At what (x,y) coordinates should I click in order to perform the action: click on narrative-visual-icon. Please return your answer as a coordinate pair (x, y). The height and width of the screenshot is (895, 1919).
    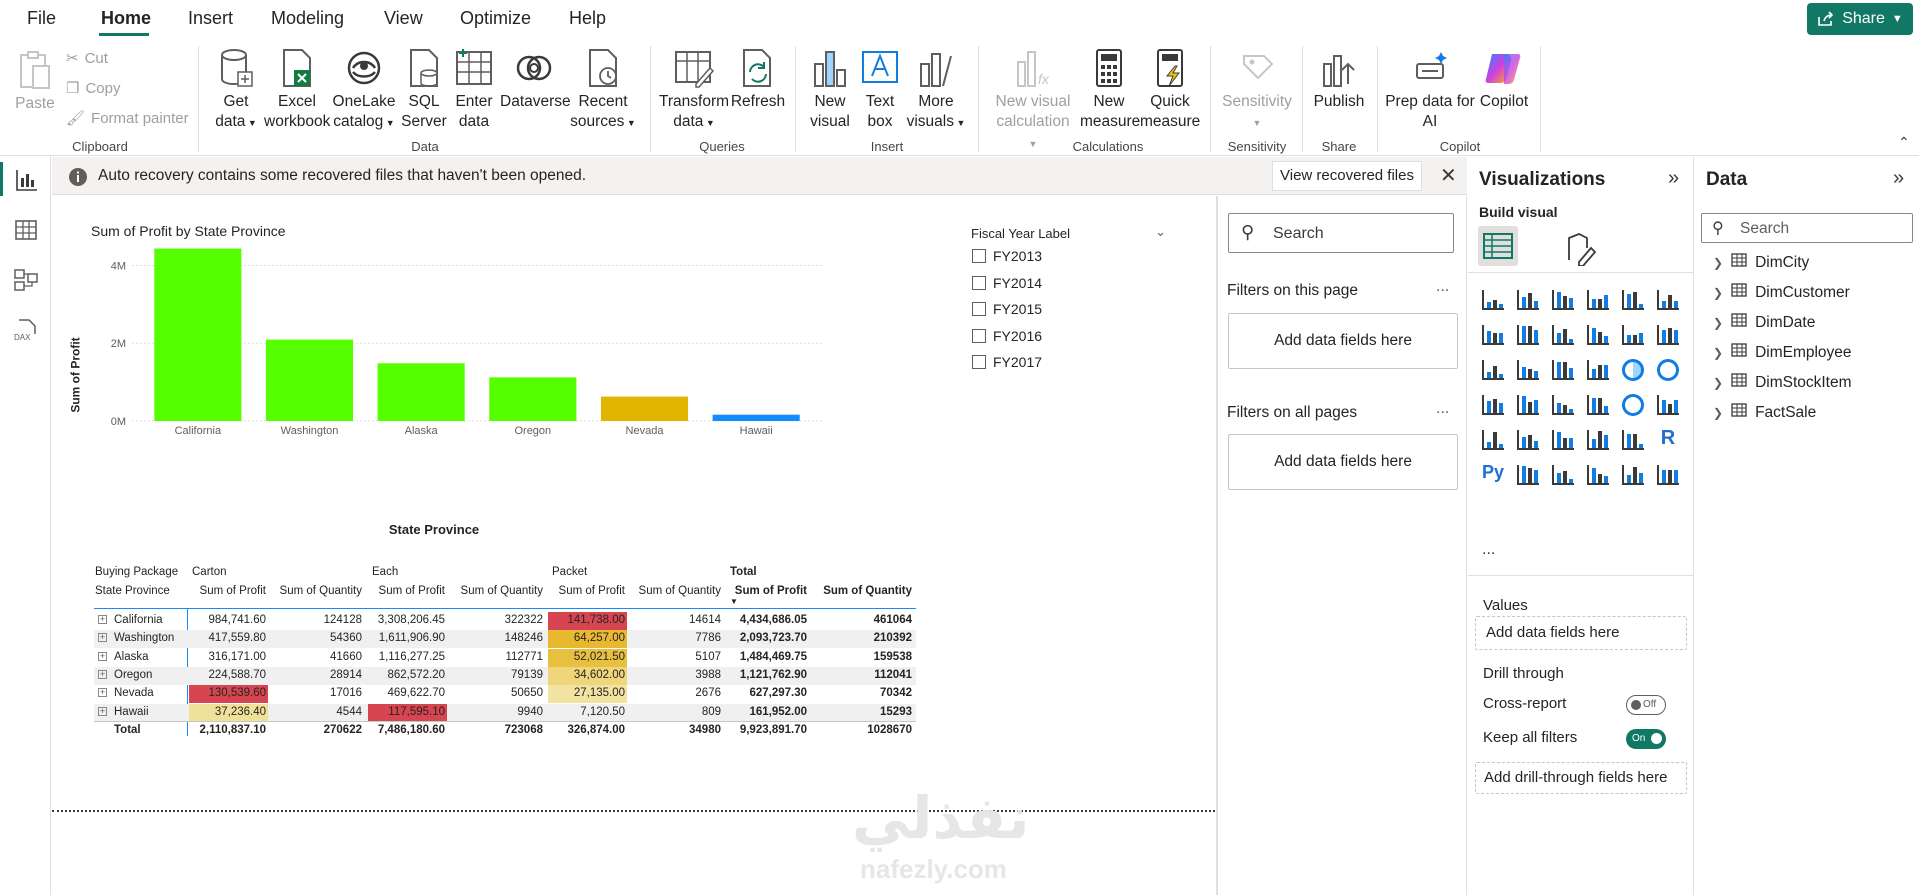
    Looking at the image, I should click on (1633, 475).